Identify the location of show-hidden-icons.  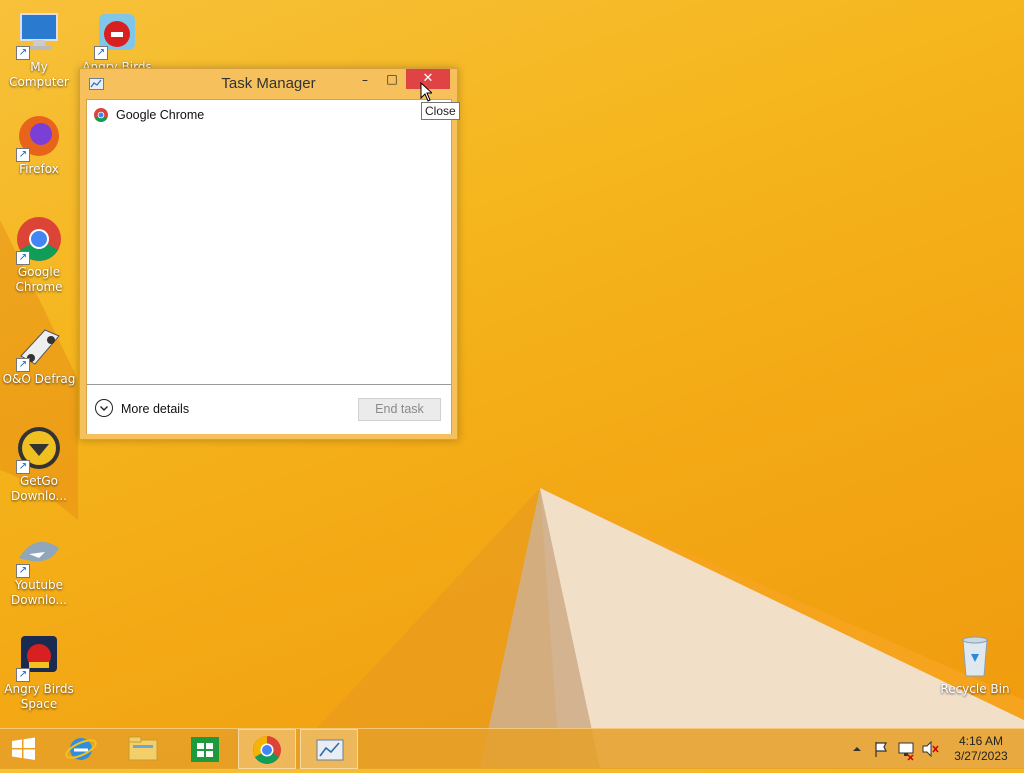
(857, 749).